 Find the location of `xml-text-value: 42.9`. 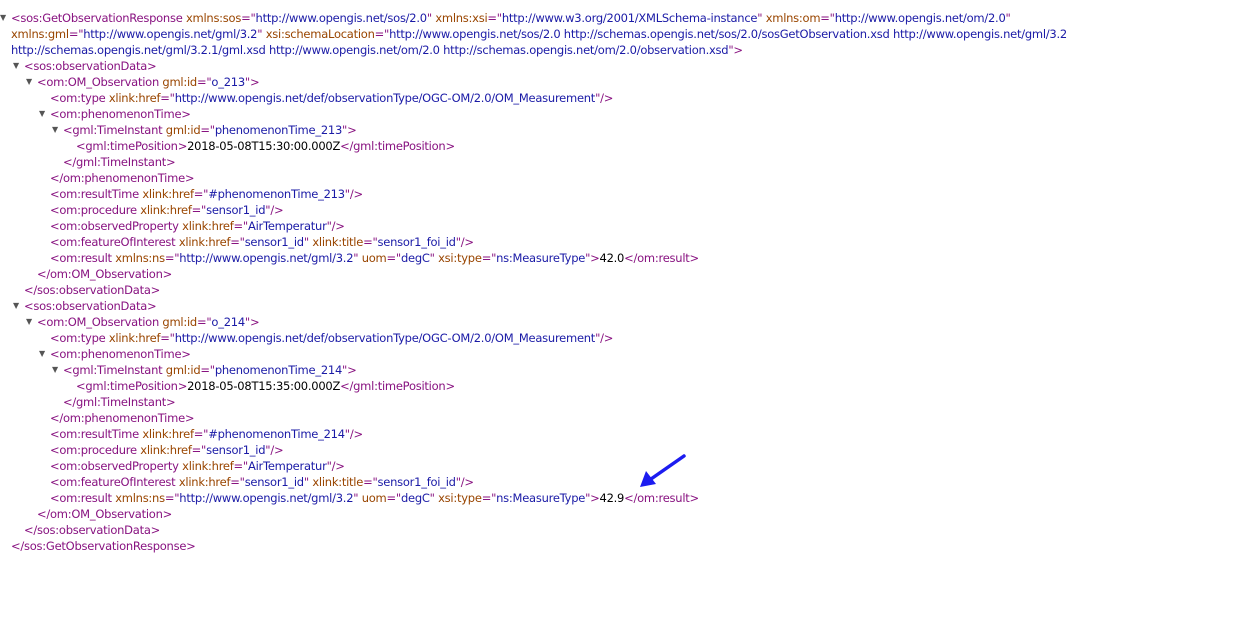

xml-text-value: 42.9 is located at coordinates (612, 498).